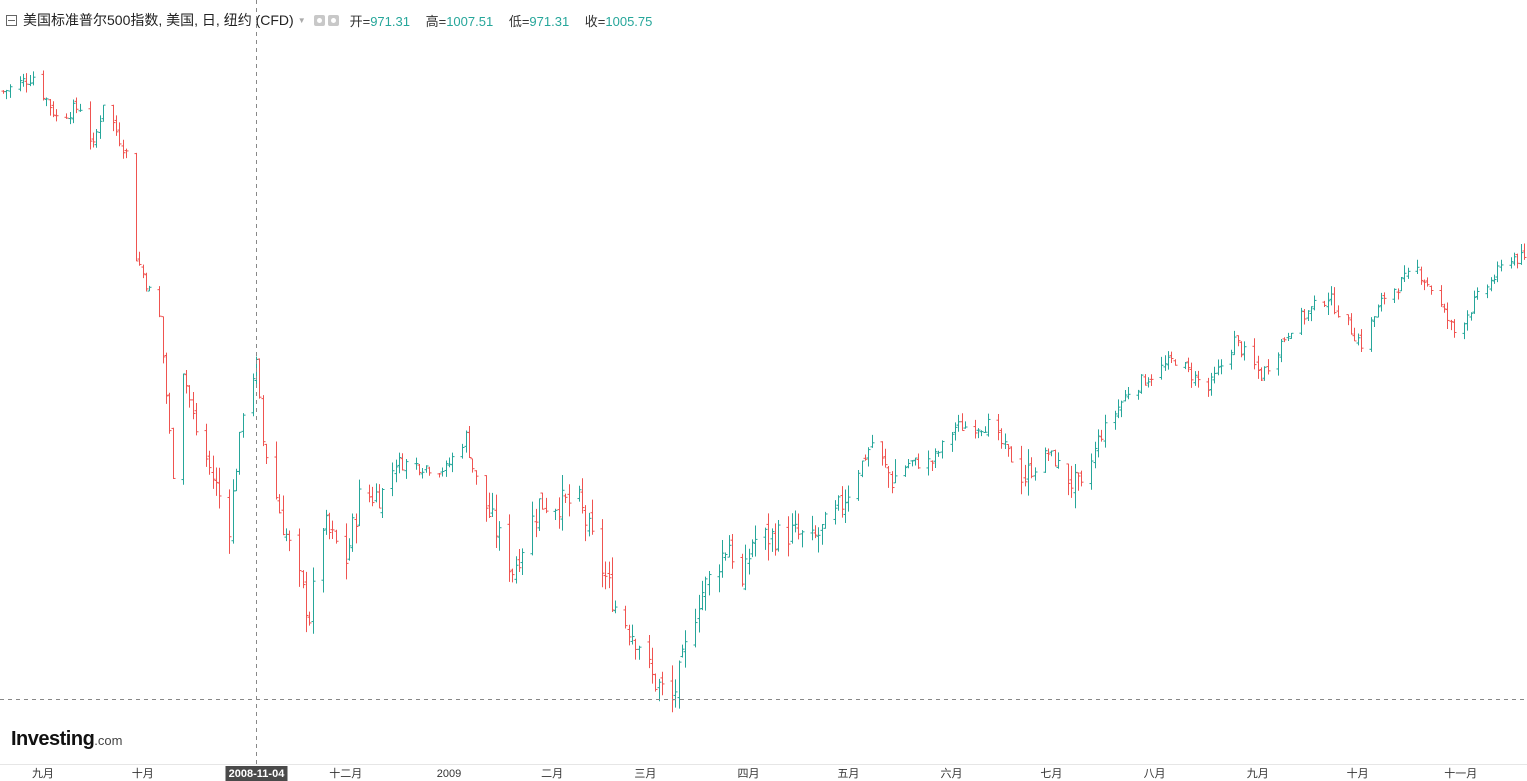  Describe the element at coordinates (43, 773) in the screenshot. I see `x-tick-label: 九月` at that location.